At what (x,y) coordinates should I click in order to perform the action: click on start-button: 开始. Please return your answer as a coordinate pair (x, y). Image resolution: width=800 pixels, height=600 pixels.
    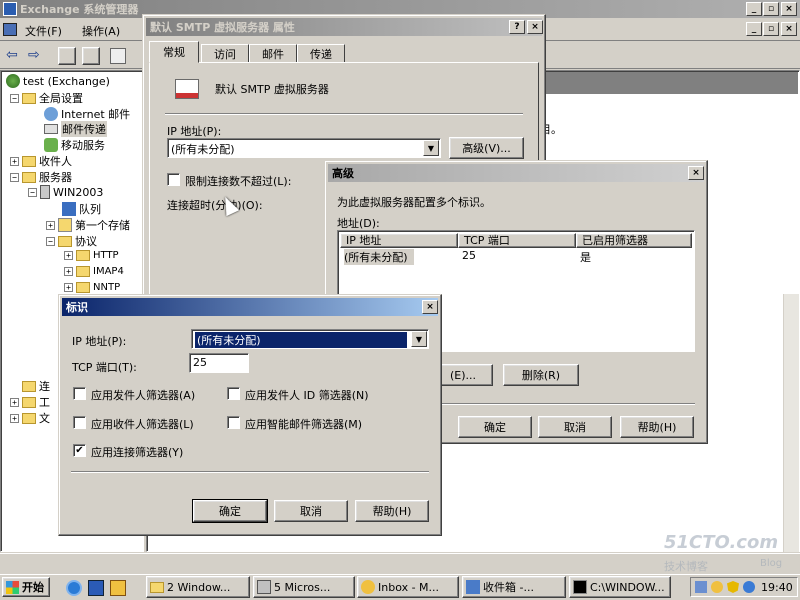
    Looking at the image, I should click on (26, 587).